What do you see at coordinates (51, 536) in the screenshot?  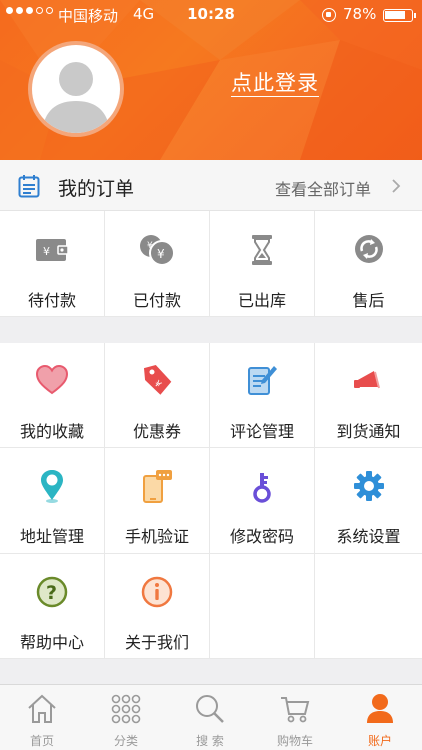 I see `address-management-label: 地址管理` at bounding box center [51, 536].